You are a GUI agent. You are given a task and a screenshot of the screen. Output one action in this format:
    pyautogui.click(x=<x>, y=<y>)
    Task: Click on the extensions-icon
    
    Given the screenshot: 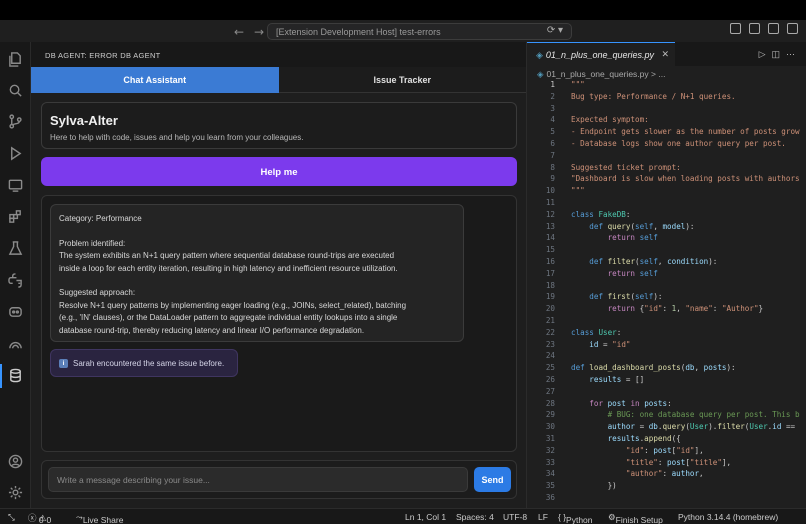 What is the action you would take?
    pyautogui.click(x=15, y=216)
    